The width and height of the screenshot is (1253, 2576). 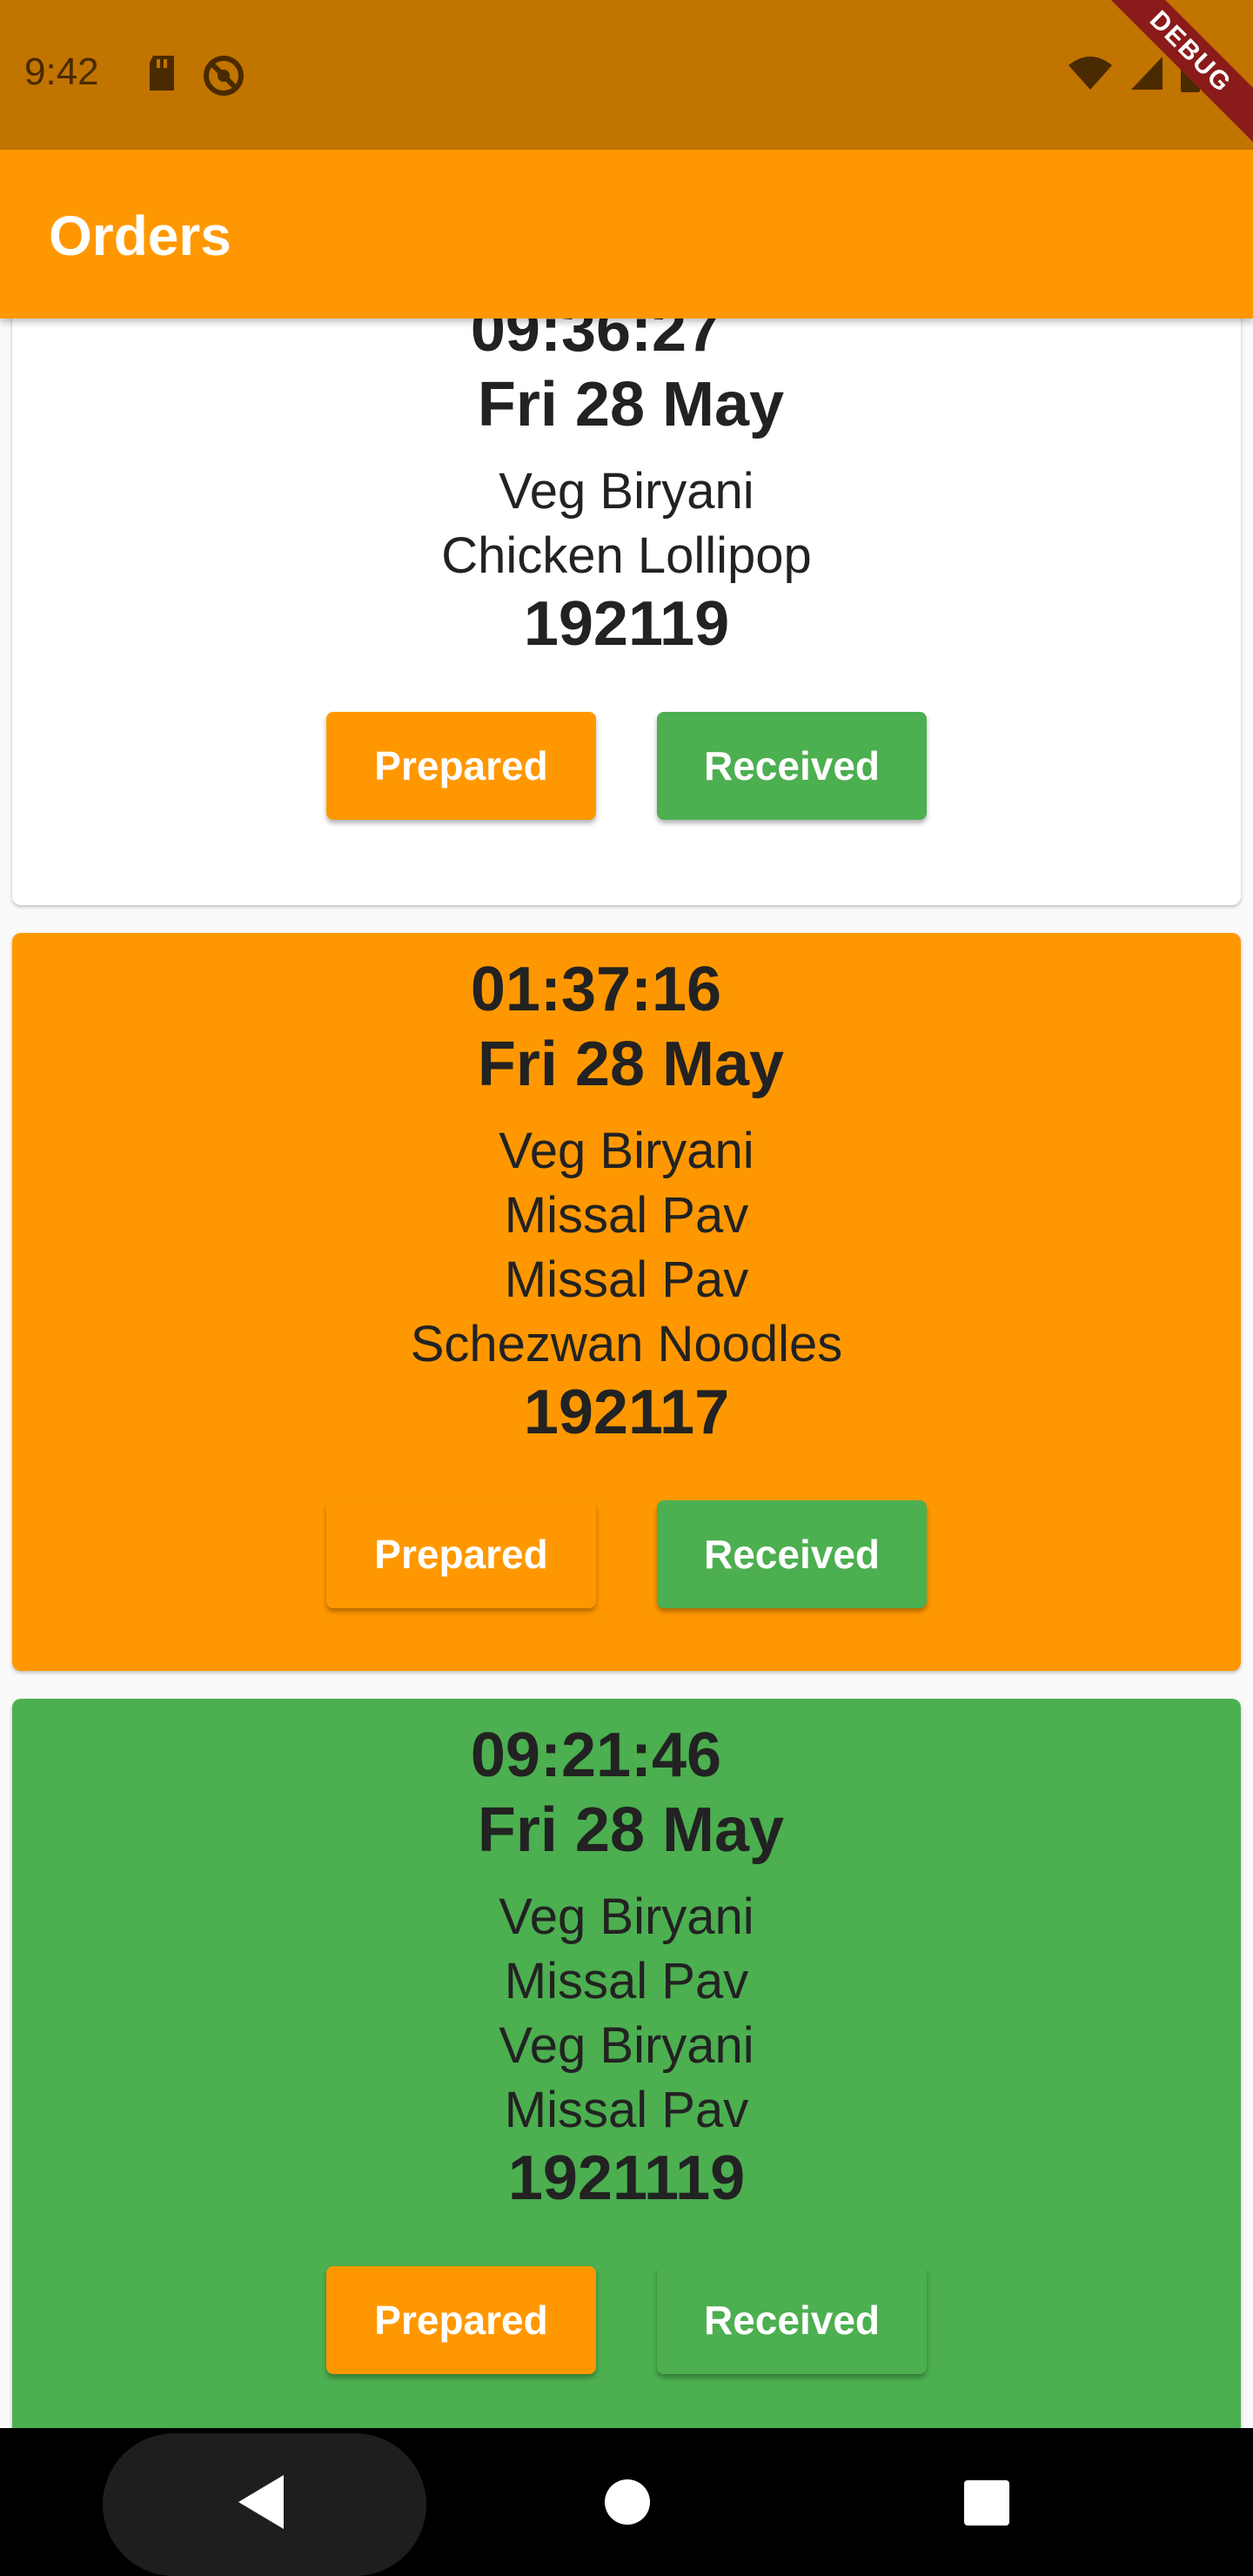 I want to click on order-time: 09:36:27, so click(x=596, y=342).